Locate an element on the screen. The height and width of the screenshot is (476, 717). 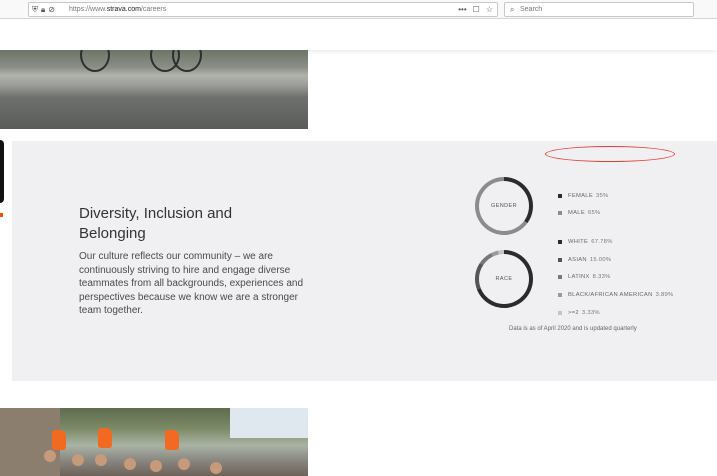
pocket-icon: ☐ is located at coordinates (476, 10).